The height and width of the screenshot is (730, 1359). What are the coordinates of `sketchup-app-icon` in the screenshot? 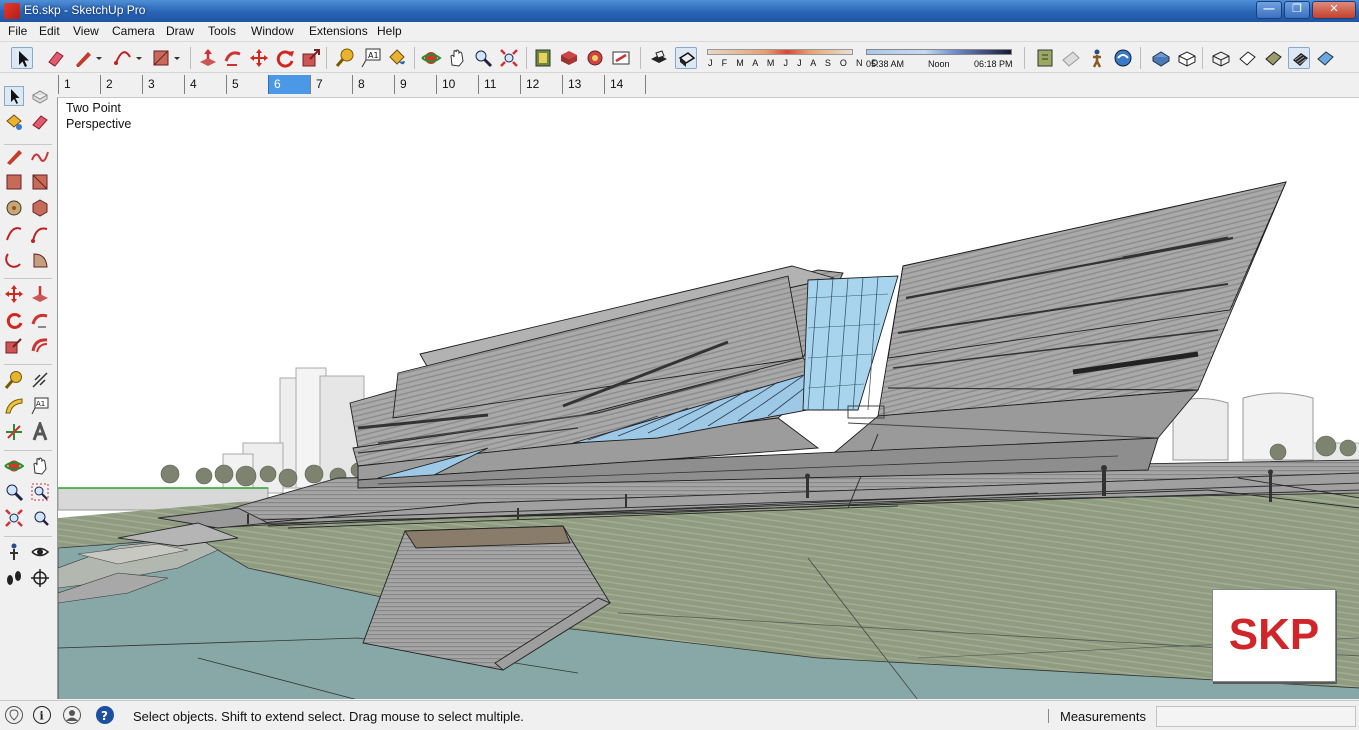 It's located at (12, 11).